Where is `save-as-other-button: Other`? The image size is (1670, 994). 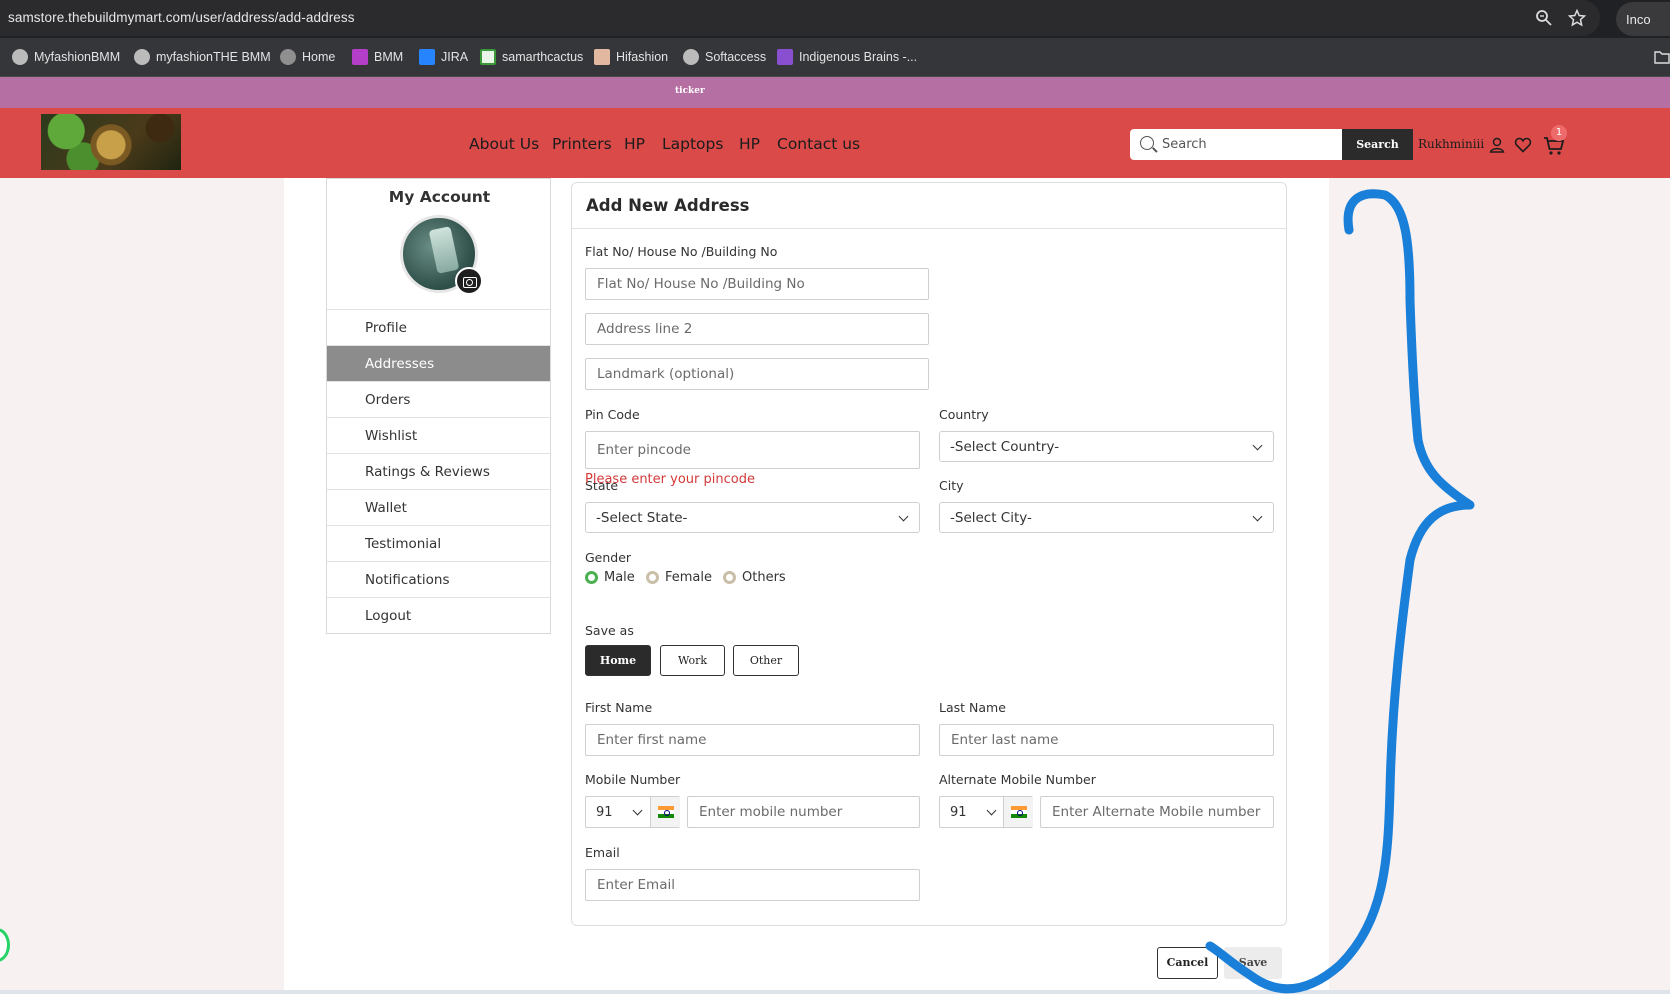 save-as-other-button: Other is located at coordinates (766, 660).